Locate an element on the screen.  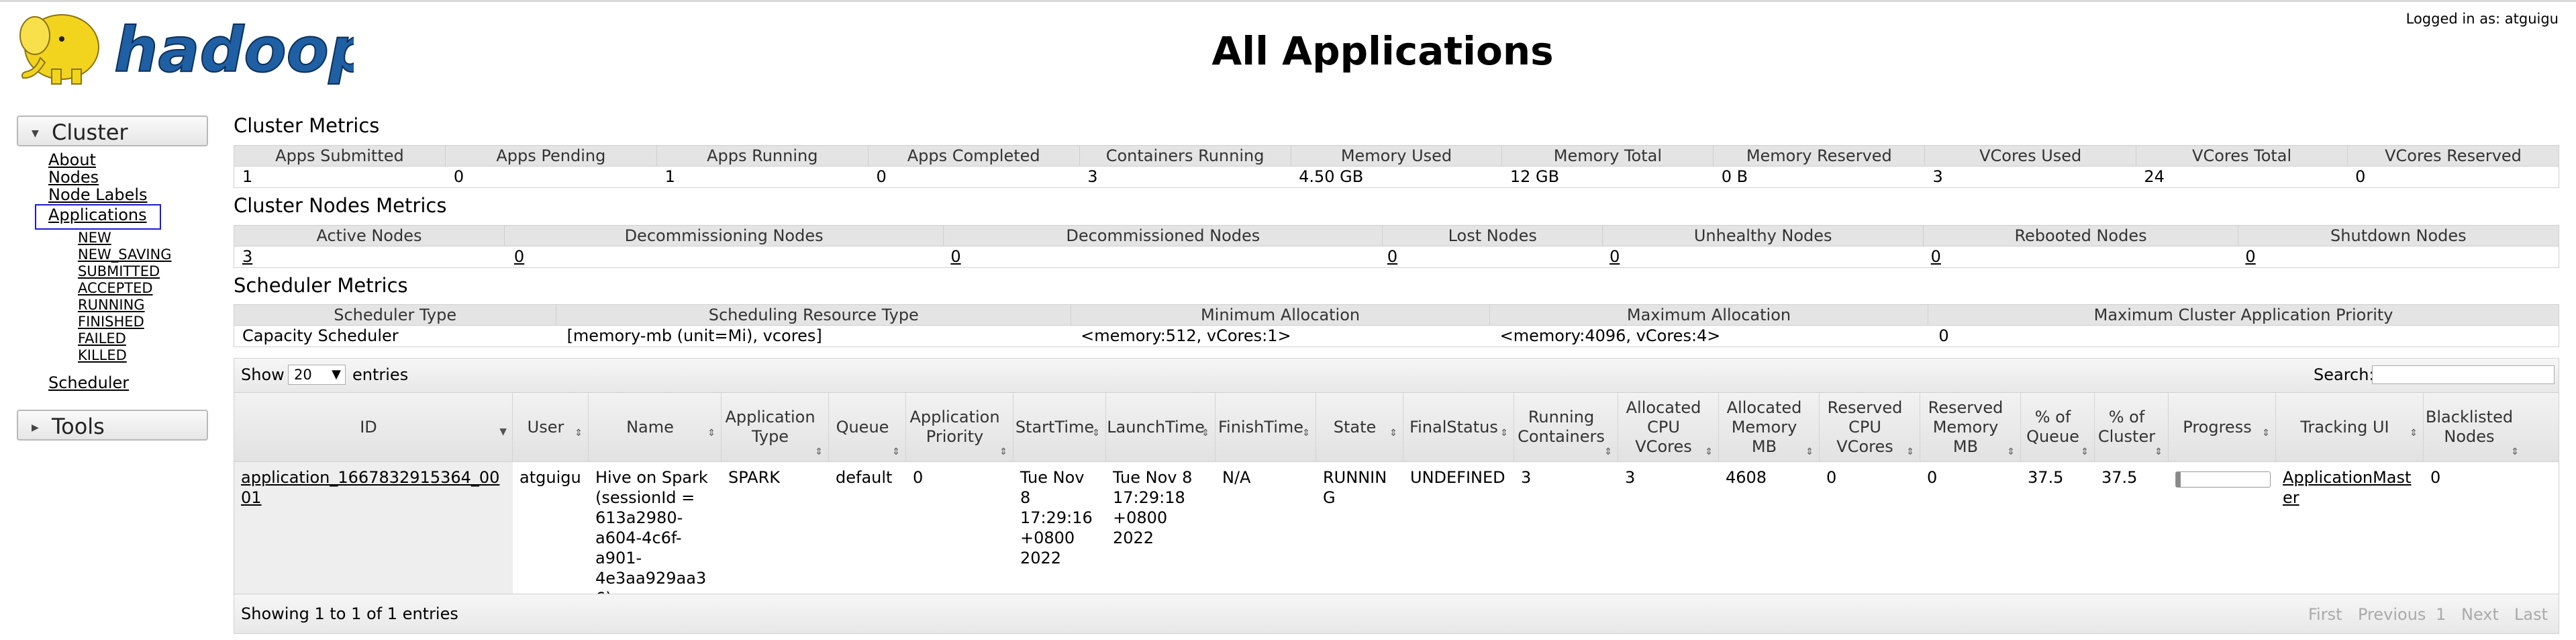
logo-text: hadoop is located at coordinates (234, 50).